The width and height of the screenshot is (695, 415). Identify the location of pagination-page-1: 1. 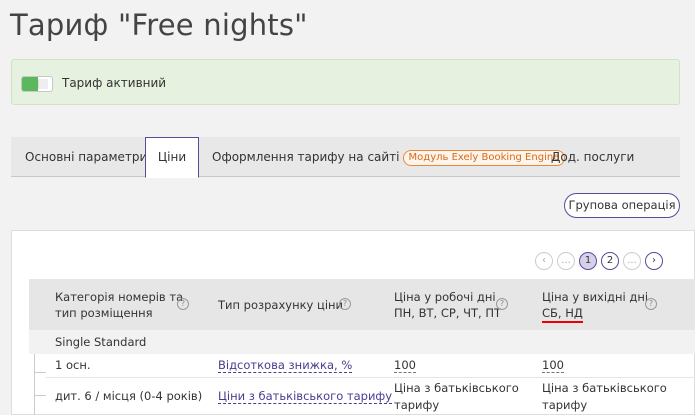
(588, 261).